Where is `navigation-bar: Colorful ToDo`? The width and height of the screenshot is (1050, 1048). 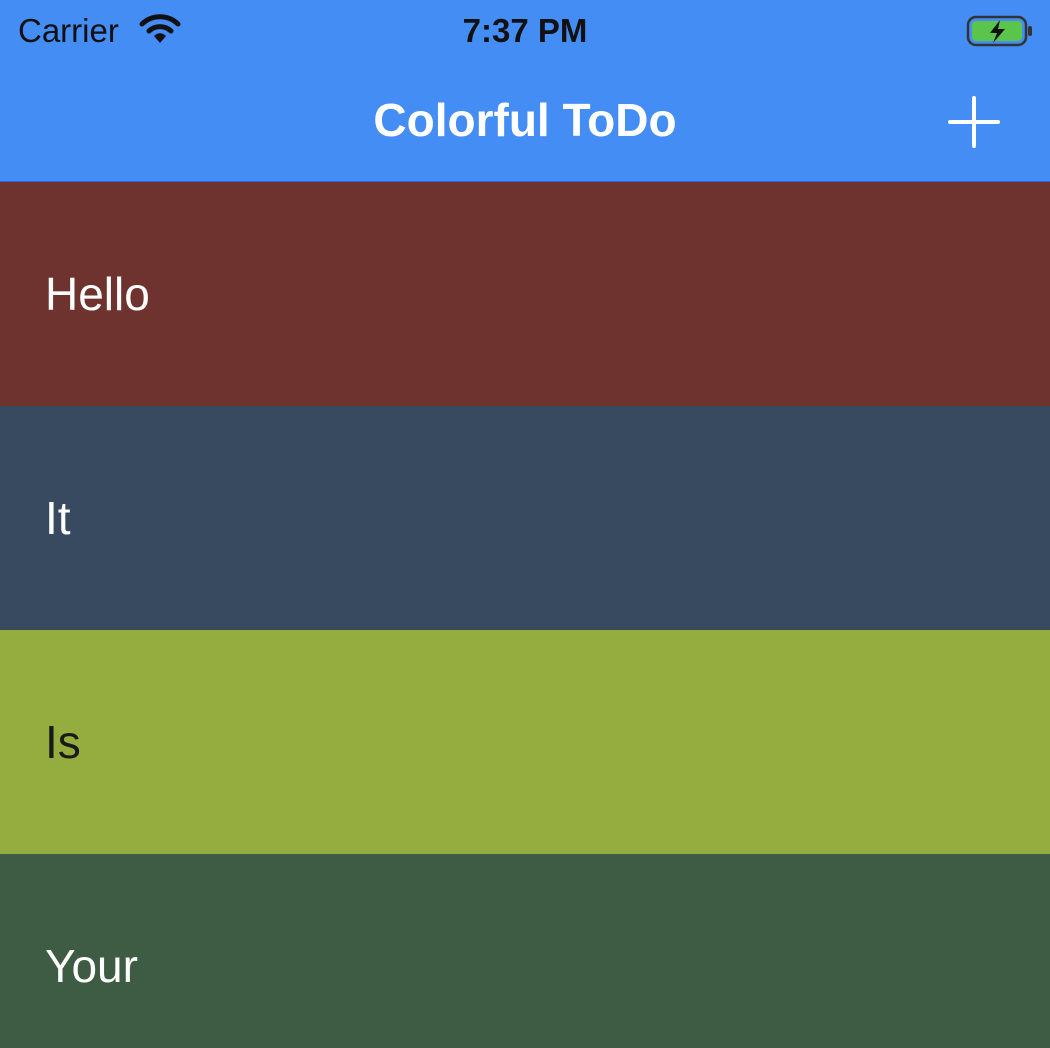 navigation-bar: Colorful ToDo is located at coordinates (525, 123).